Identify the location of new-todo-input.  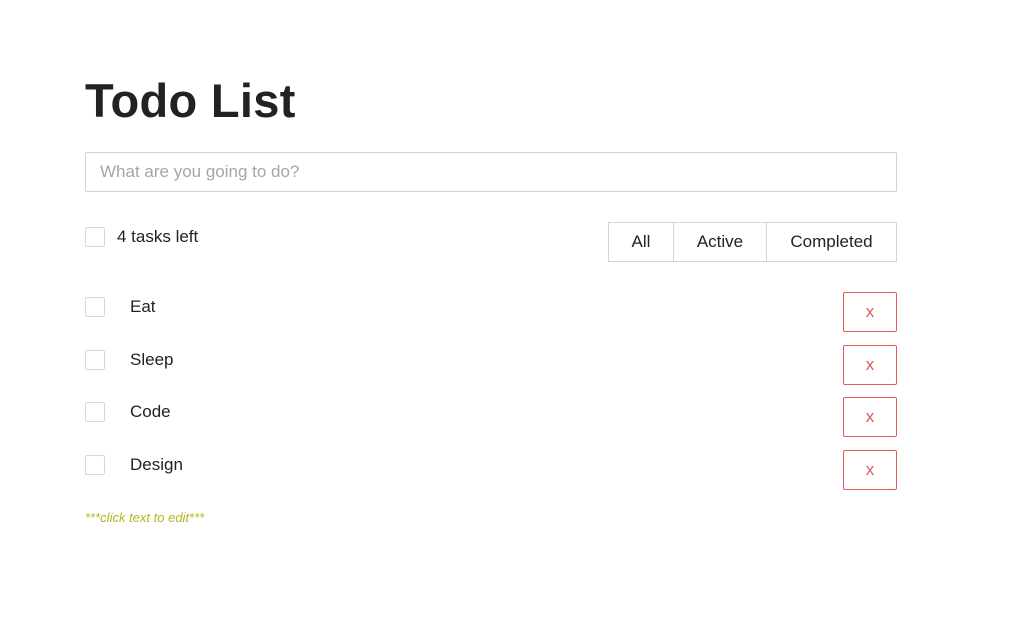
(491, 172).